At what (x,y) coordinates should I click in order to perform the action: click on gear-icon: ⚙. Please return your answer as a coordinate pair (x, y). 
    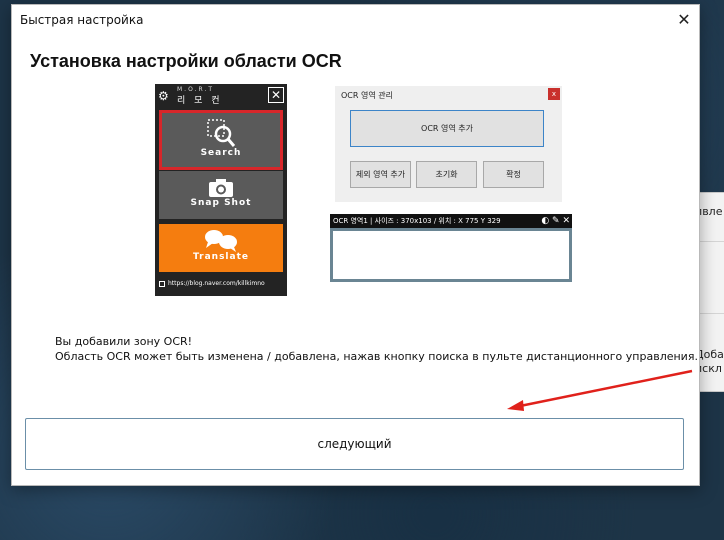
    Looking at the image, I should click on (163, 96).